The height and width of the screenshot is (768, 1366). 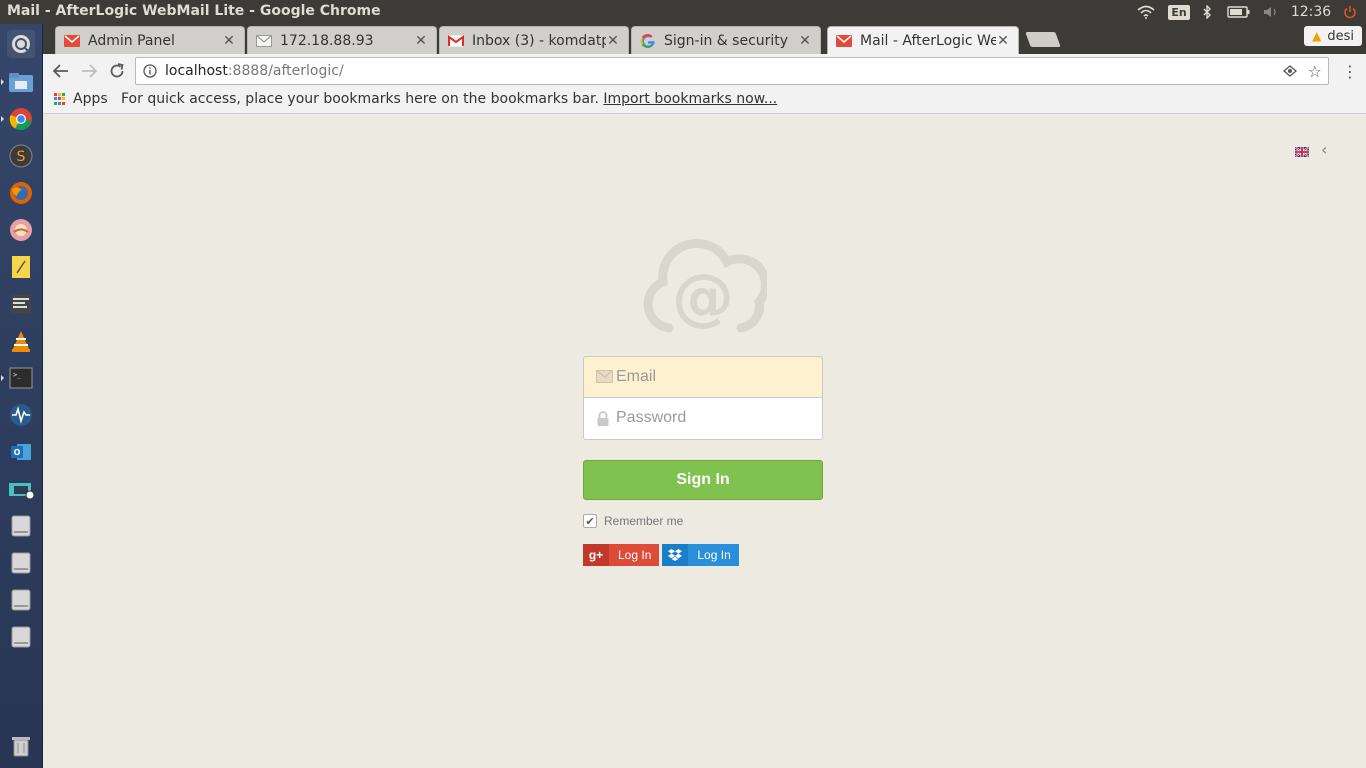 I want to click on chrome-menu-icon: ⋮, so click(x=1350, y=71).